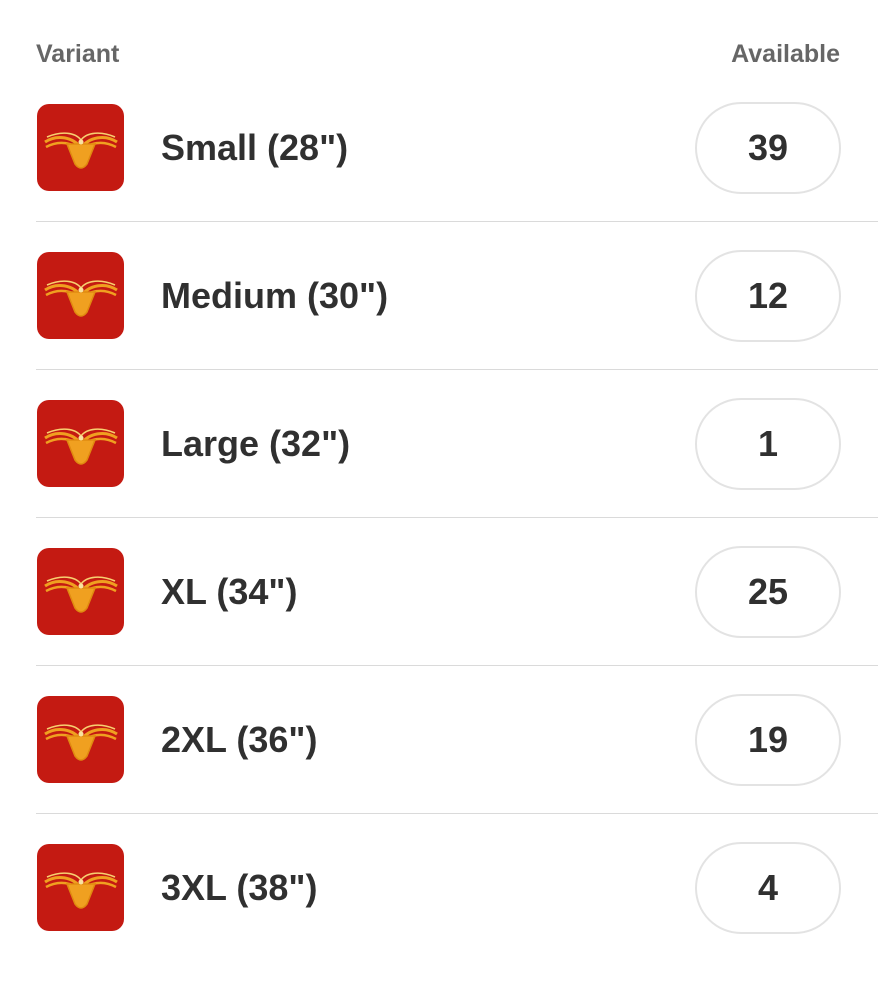 Image resolution: width=878 pixels, height=1000 pixels. Describe the element at coordinates (239, 739) in the screenshot. I see `variant-name: 2XL (36")` at that location.